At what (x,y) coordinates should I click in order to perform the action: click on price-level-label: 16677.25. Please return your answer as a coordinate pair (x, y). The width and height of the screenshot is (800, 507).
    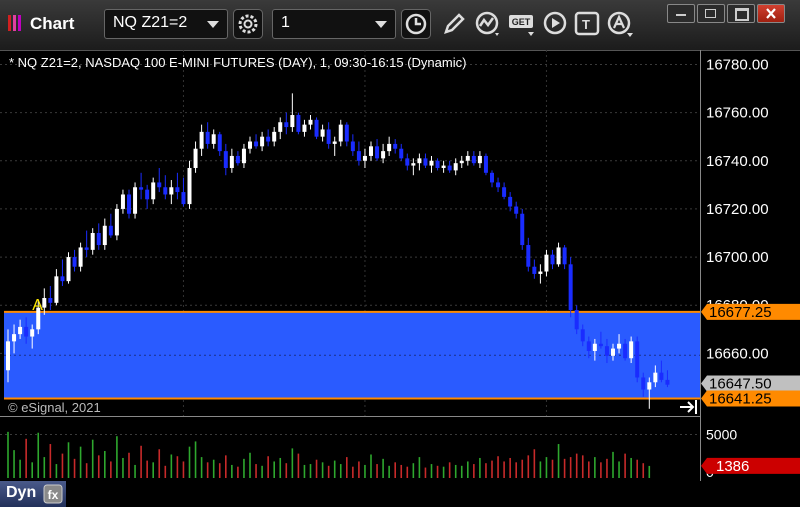
    Looking at the image, I should click on (750, 312).